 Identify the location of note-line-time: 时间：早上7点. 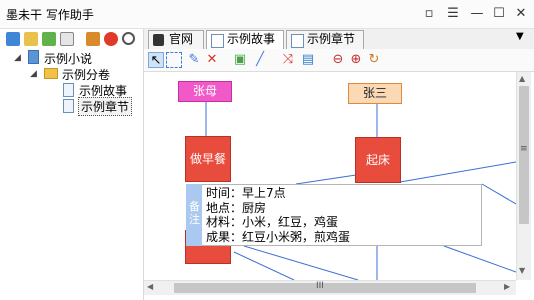
(246, 193).